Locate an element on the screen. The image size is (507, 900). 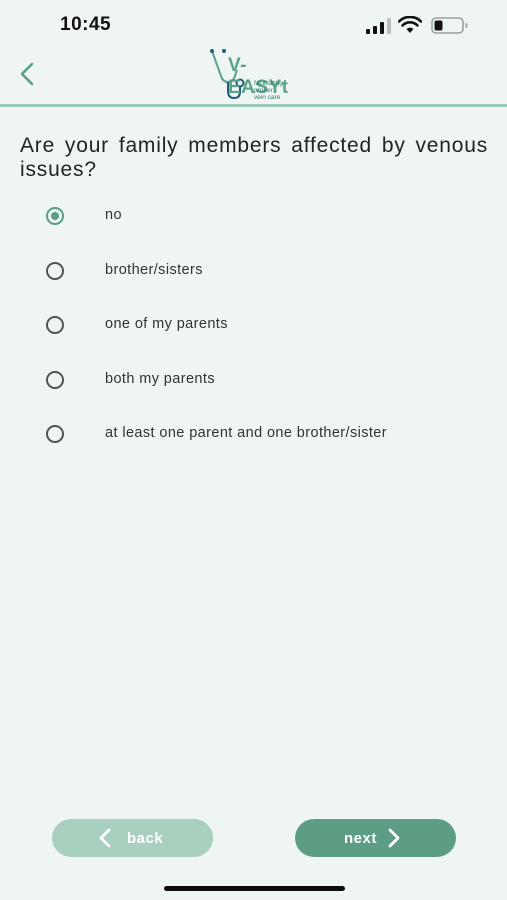
app-header: V-EASYt facilitating proper vein care is located at coordinates (253, 74).